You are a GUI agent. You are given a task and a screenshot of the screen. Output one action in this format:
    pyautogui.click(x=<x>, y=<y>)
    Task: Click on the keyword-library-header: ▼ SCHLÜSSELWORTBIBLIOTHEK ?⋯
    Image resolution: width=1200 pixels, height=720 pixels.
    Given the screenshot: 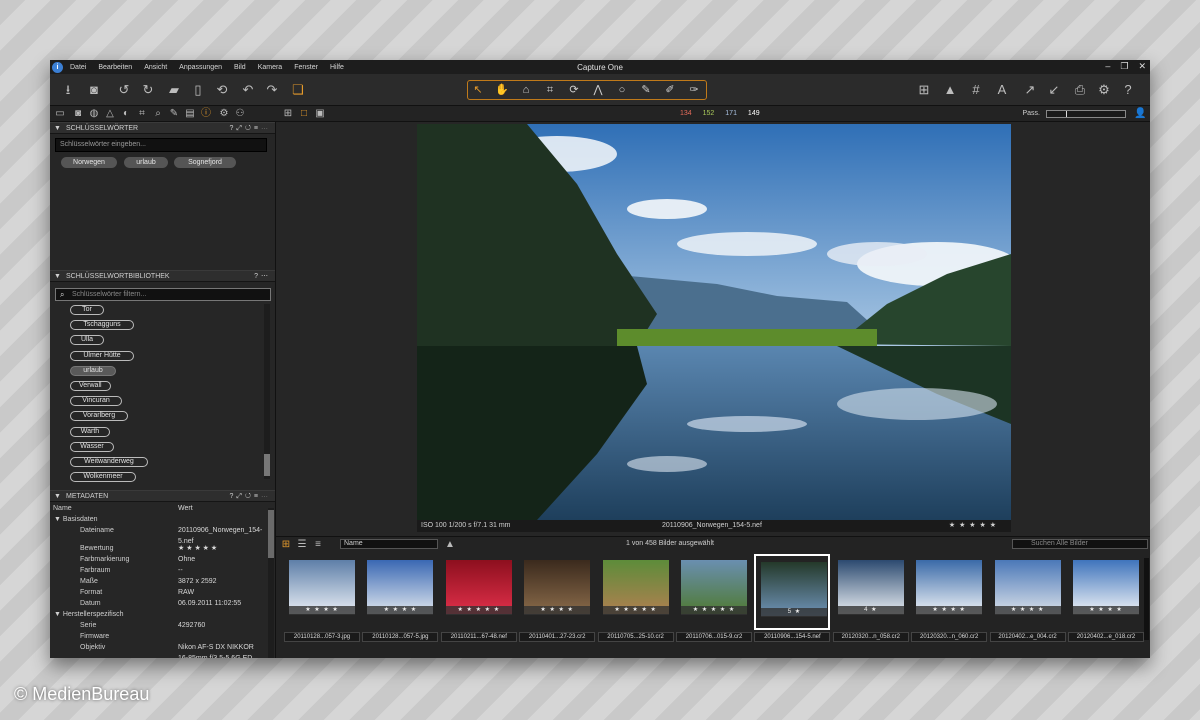 What is the action you would take?
    pyautogui.click(x=162, y=276)
    